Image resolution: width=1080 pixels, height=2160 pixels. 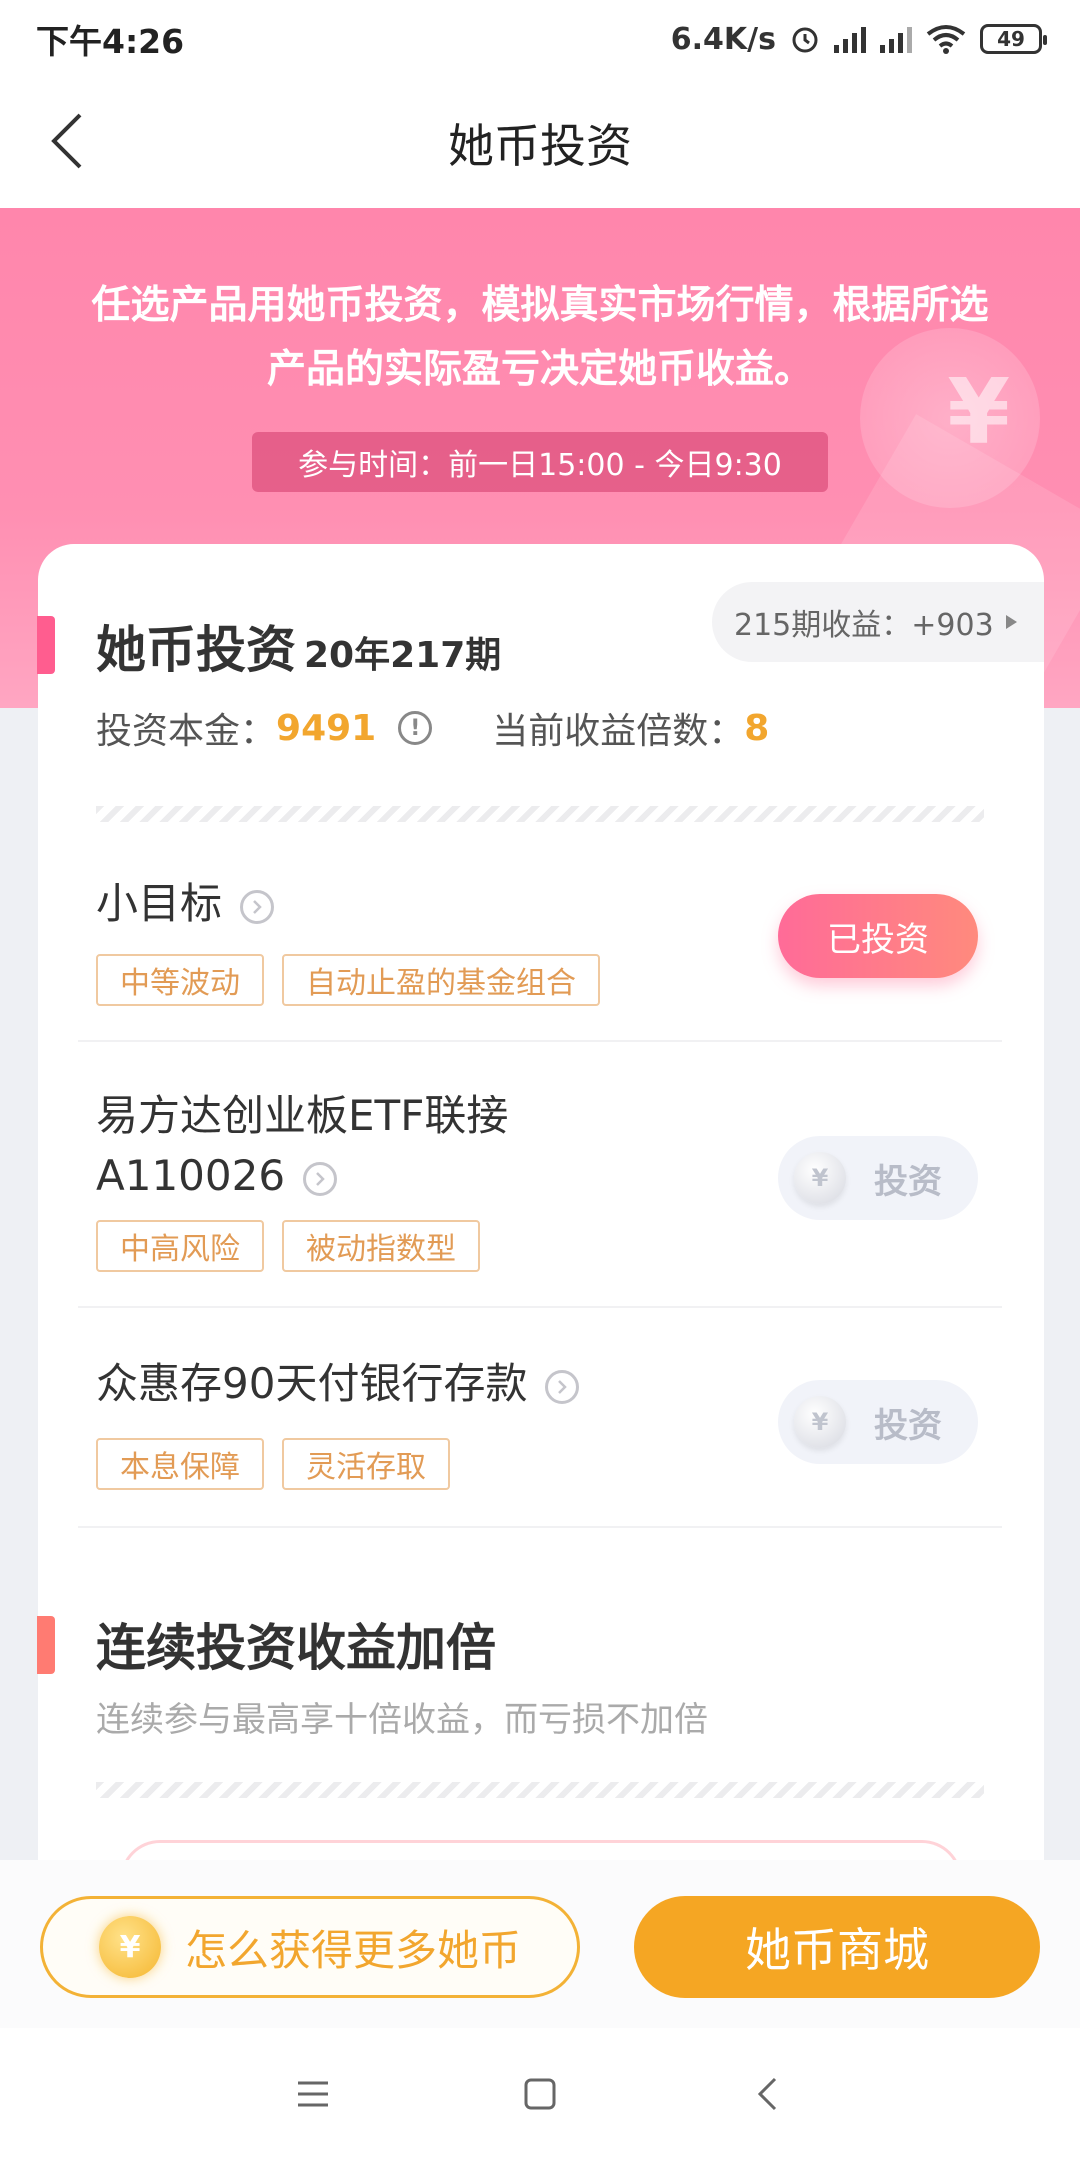 I want to click on product-tag: 自动止盈的基金组合, so click(x=441, y=980).